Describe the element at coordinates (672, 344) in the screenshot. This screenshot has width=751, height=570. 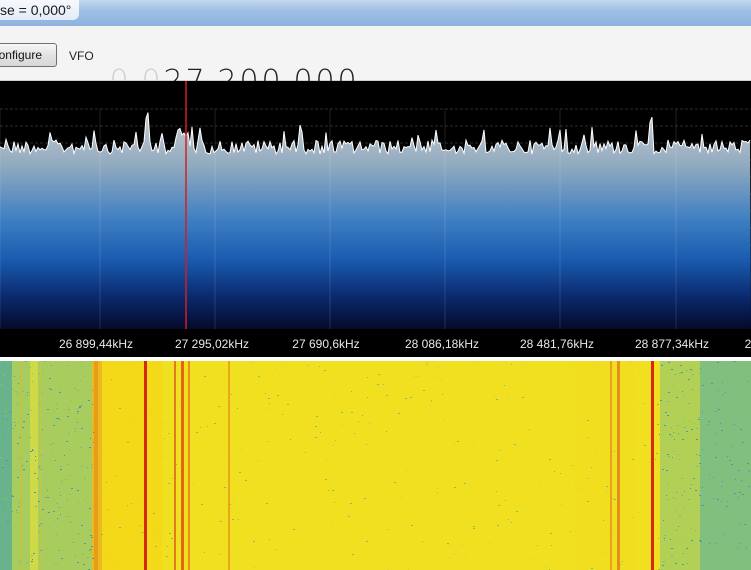
I see `frequency-tick-label: 28 877,34kHz` at that location.